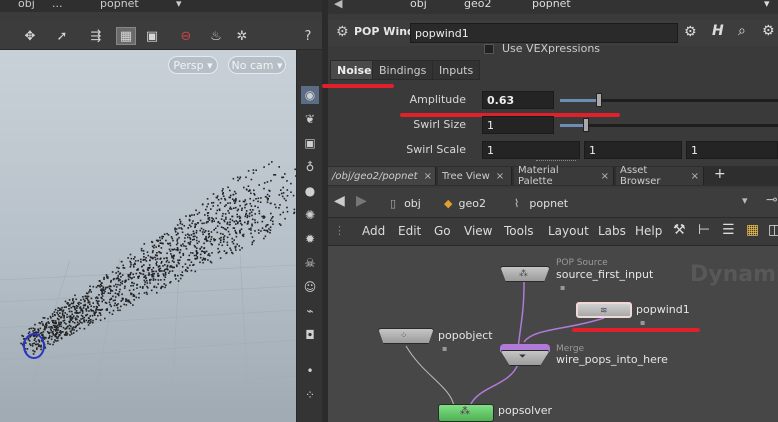  Describe the element at coordinates (519, 231) in the screenshot. I see `menu-tools: Tools` at that location.